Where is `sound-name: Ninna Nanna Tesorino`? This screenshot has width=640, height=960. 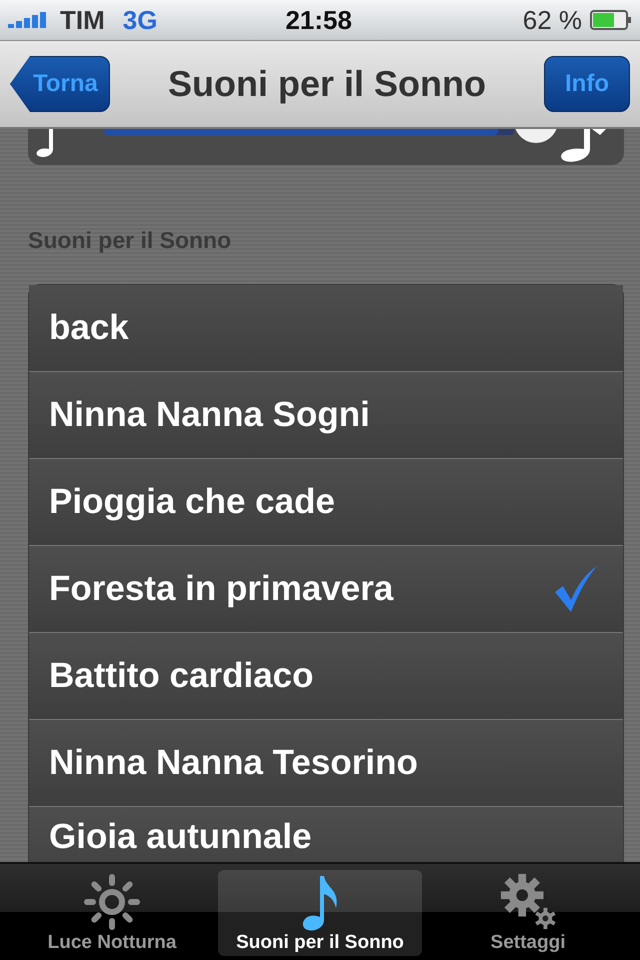 sound-name: Ninna Nanna Tesorino is located at coordinates (233, 763).